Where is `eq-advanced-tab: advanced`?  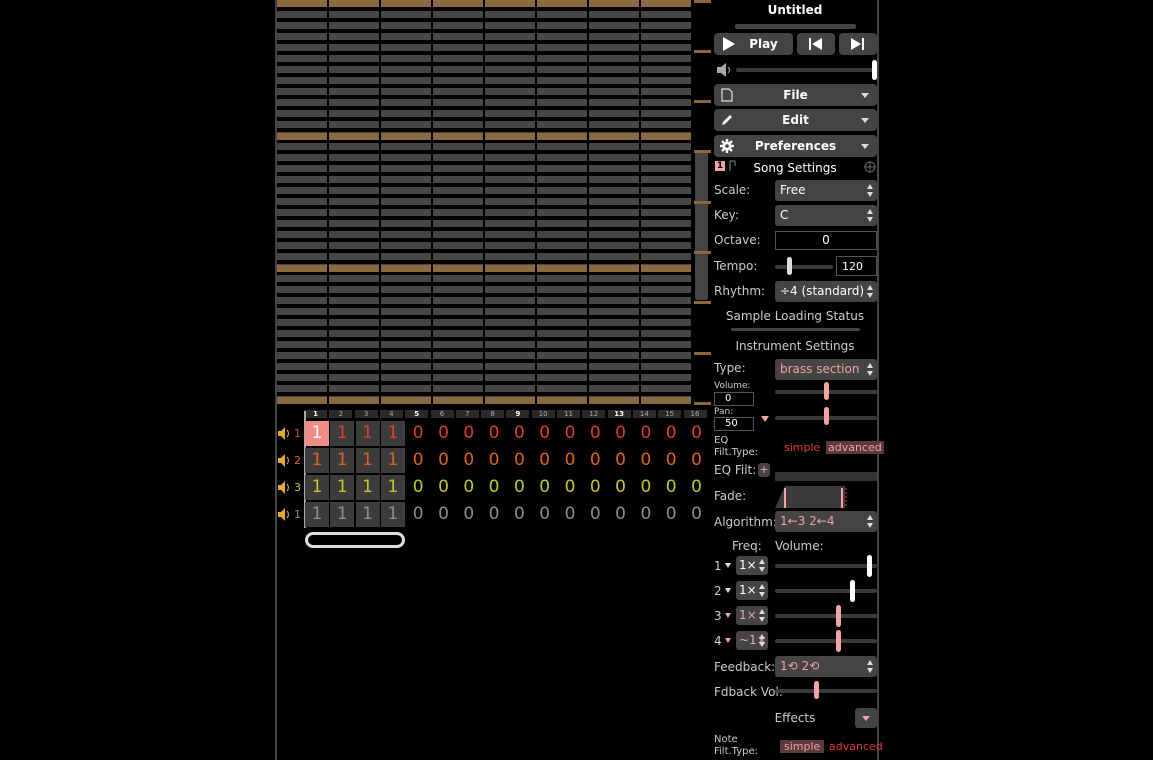 eq-advanced-tab: advanced is located at coordinates (855, 447).